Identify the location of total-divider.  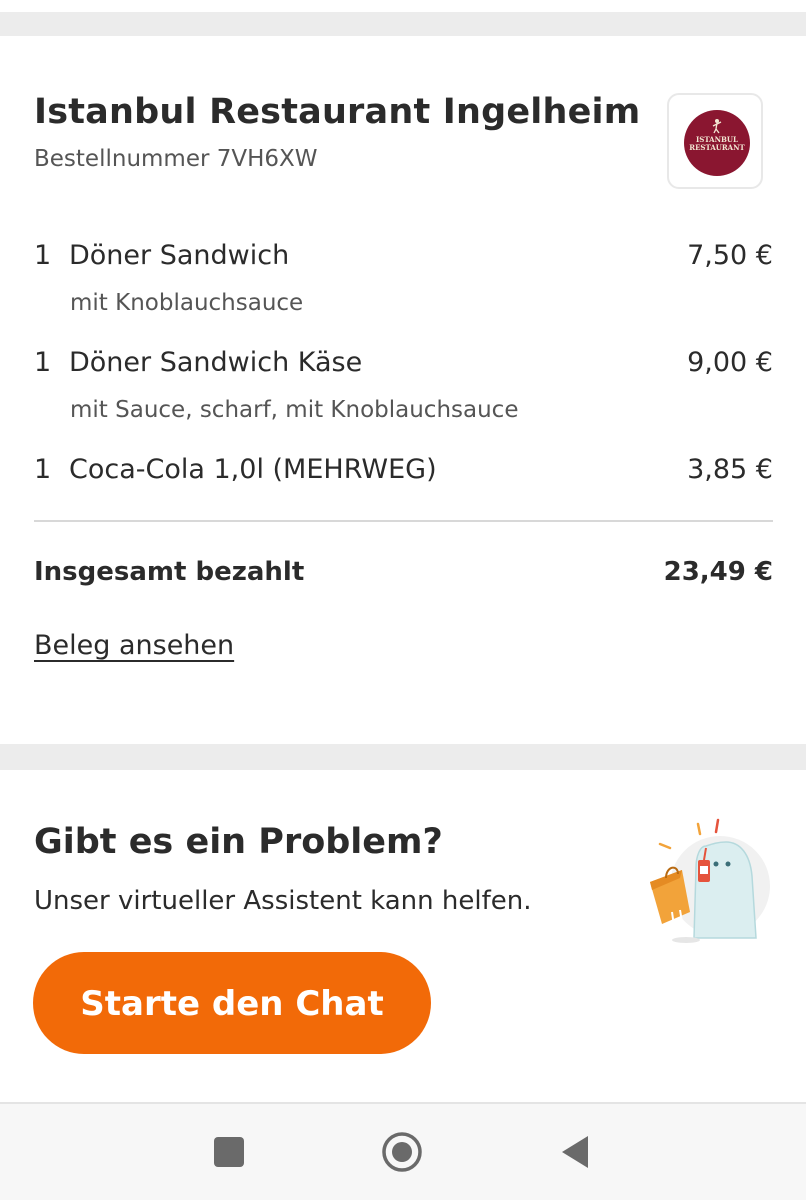
(403, 521).